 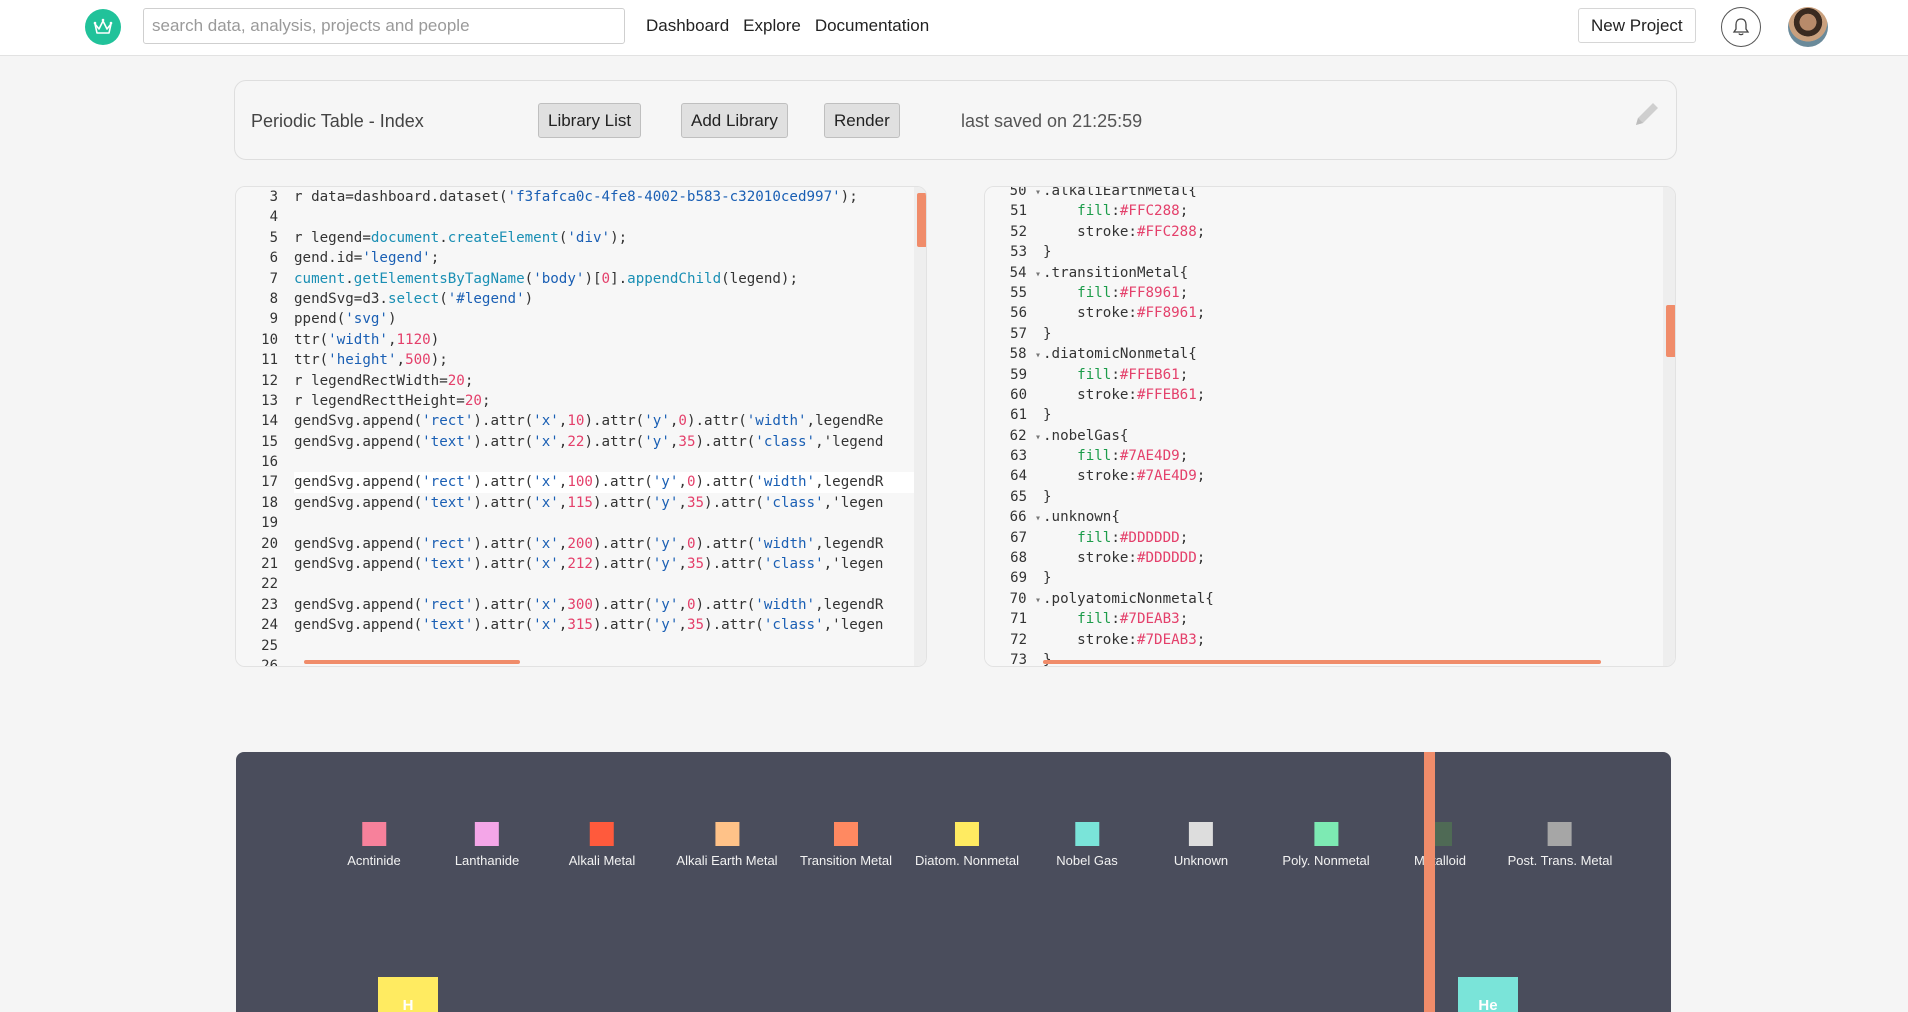 What do you see at coordinates (967, 860) in the screenshot?
I see `legend-label: Diatom. Nonmetal` at bounding box center [967, 860].